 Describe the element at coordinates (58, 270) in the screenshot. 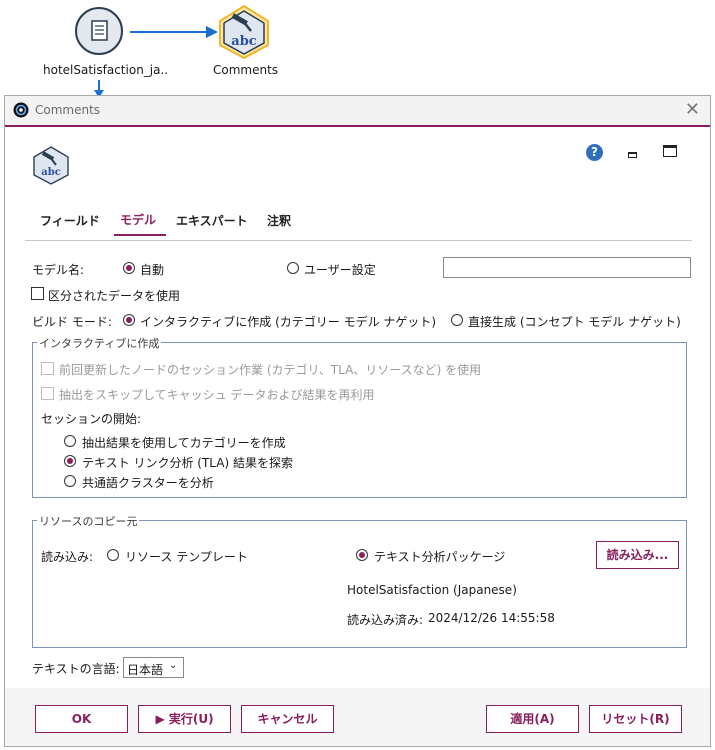

I see `model-name-label: モデル名:` at that location.